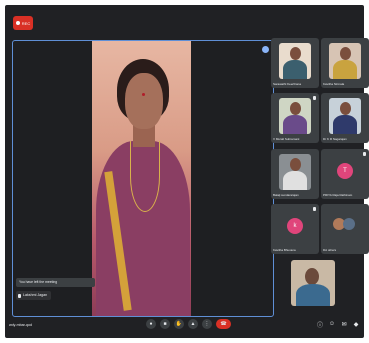  I want to click on bindi, so click(143, 94).